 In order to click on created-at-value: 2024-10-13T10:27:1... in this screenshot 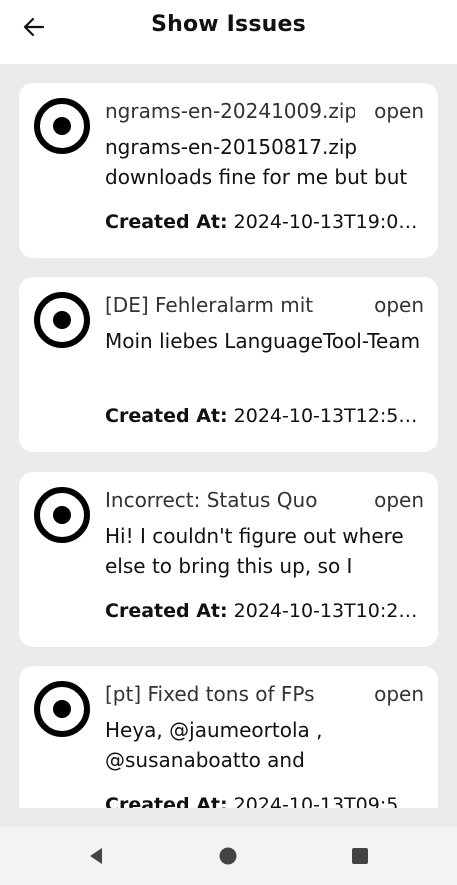, I will do `click(330, 611)`.